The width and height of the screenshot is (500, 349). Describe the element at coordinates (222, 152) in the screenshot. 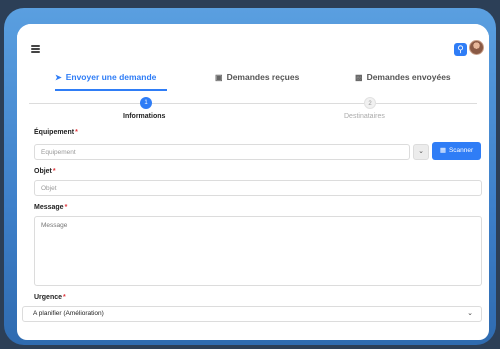

I see `equipement-input` at that location.